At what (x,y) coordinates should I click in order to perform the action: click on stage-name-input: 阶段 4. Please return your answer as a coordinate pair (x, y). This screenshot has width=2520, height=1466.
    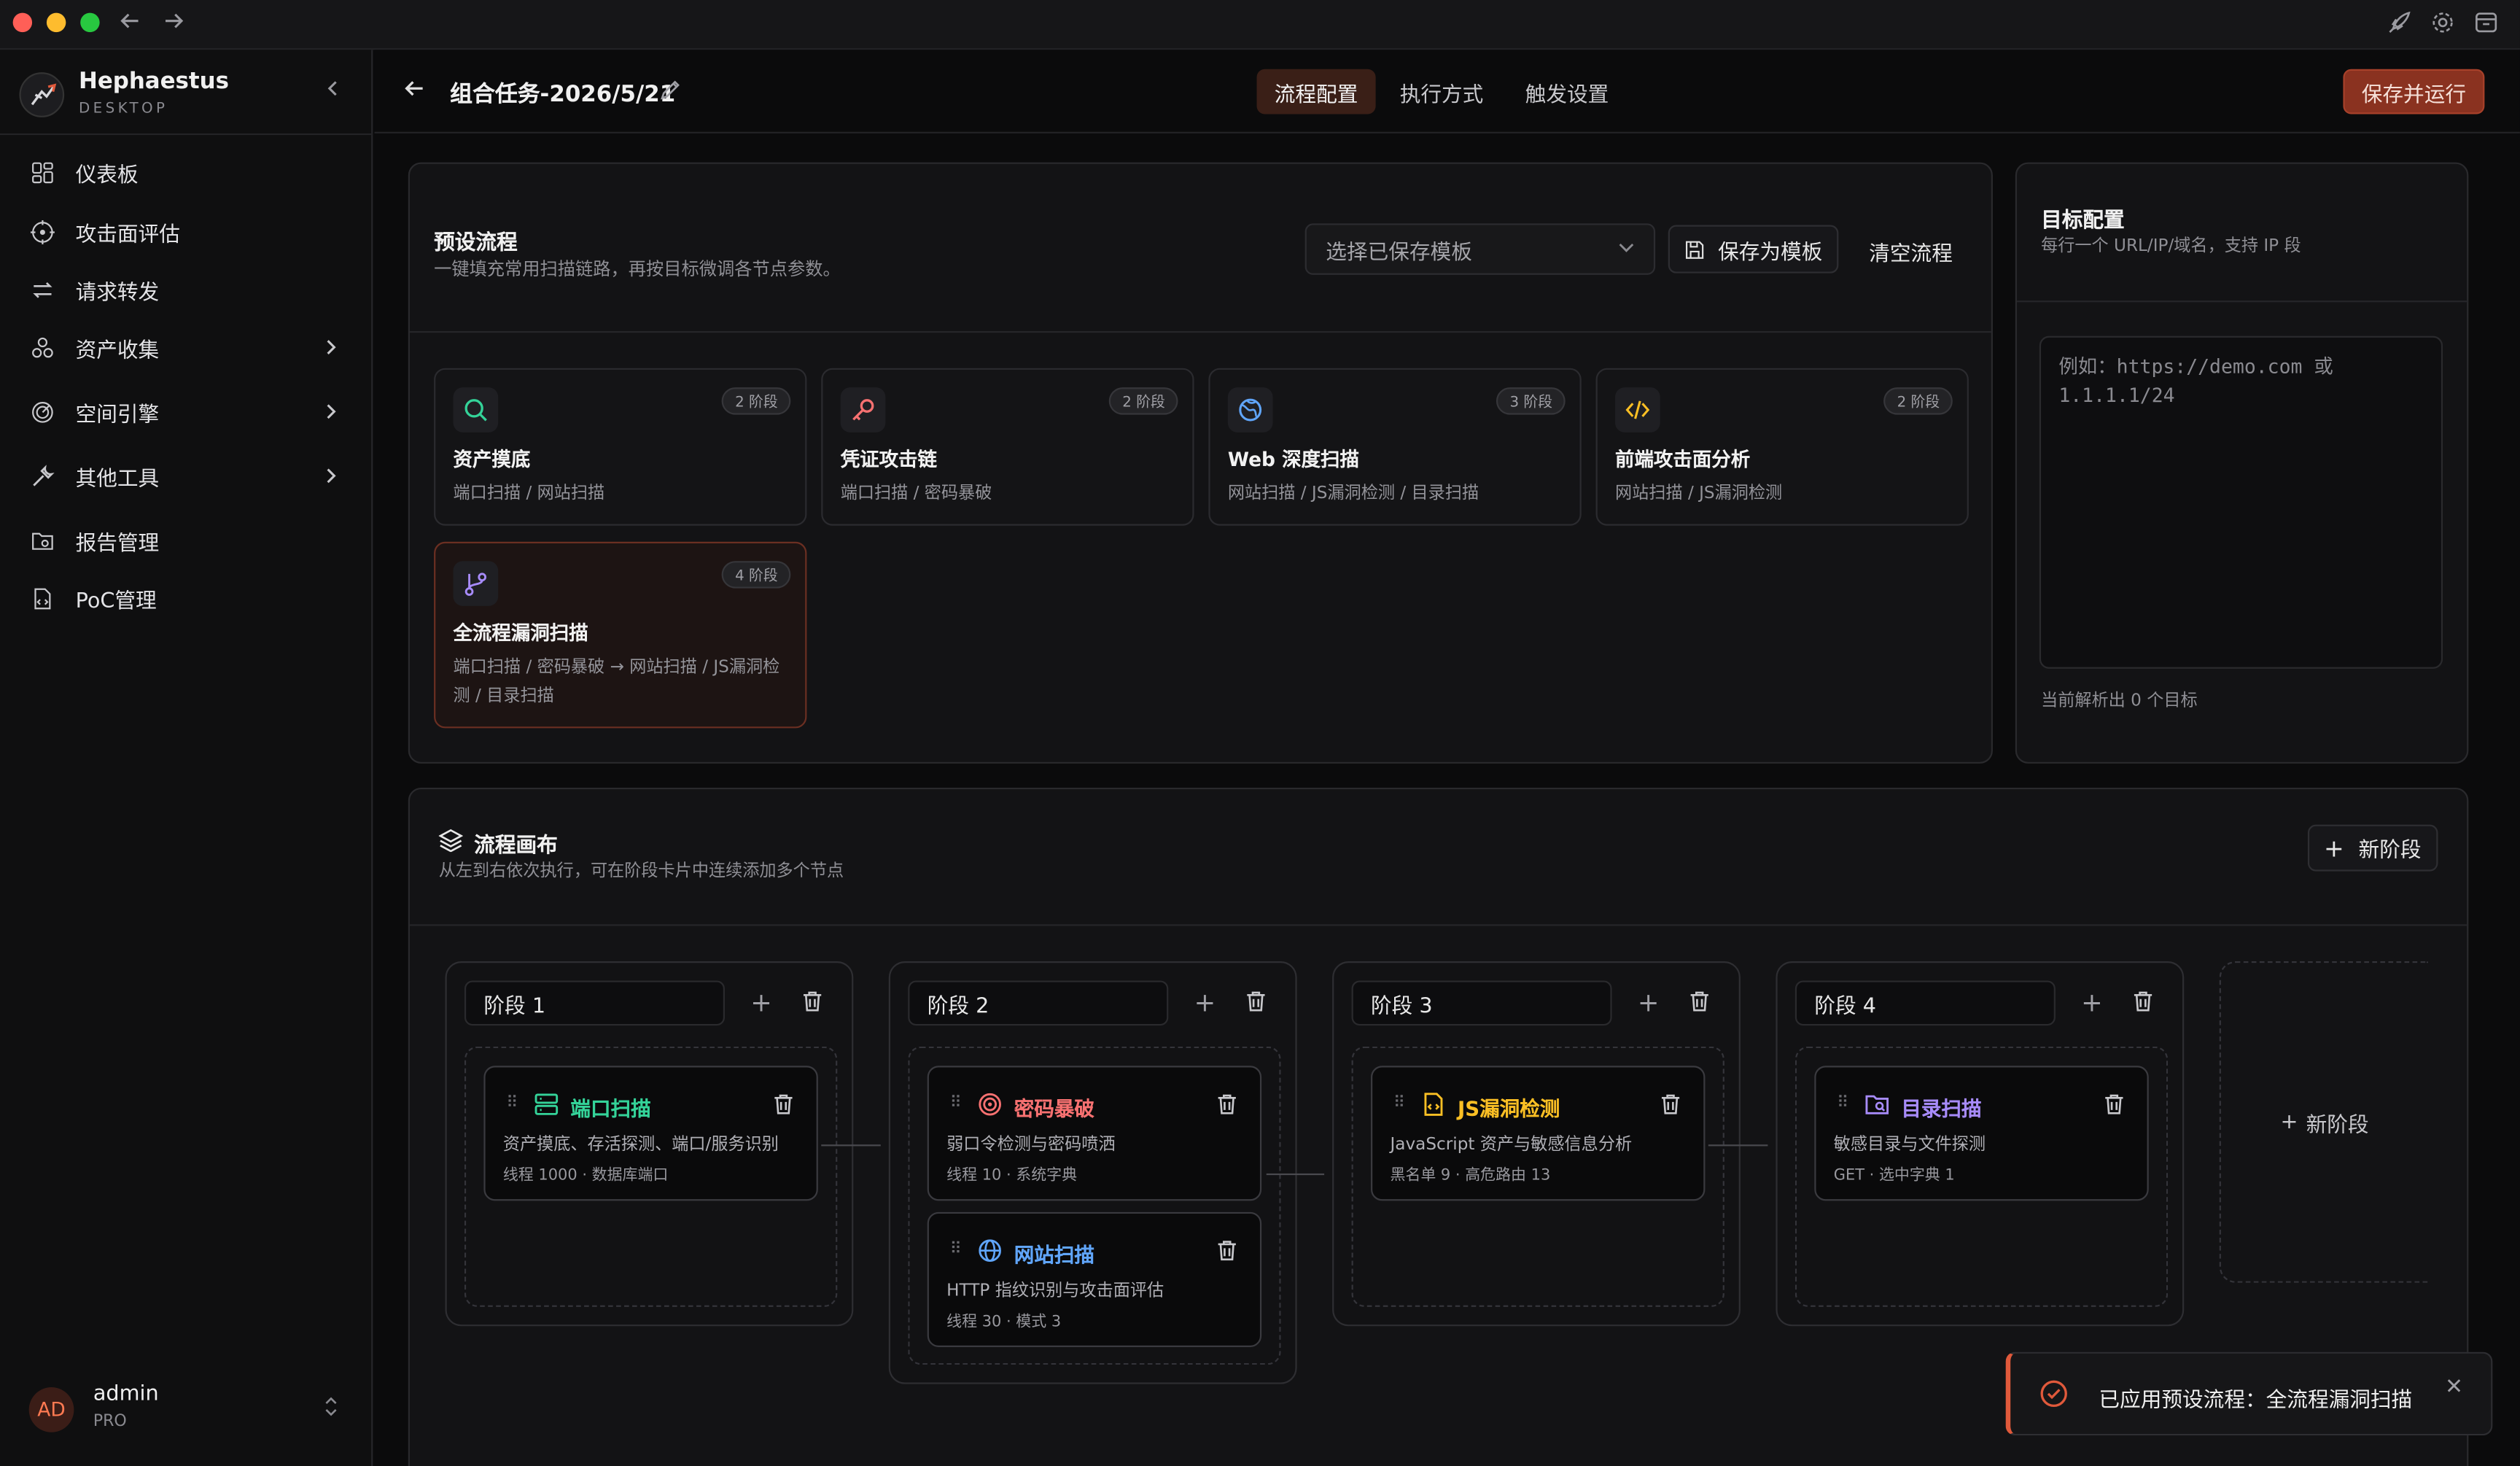
    Looking at the image, I should click on (1925, 1003).